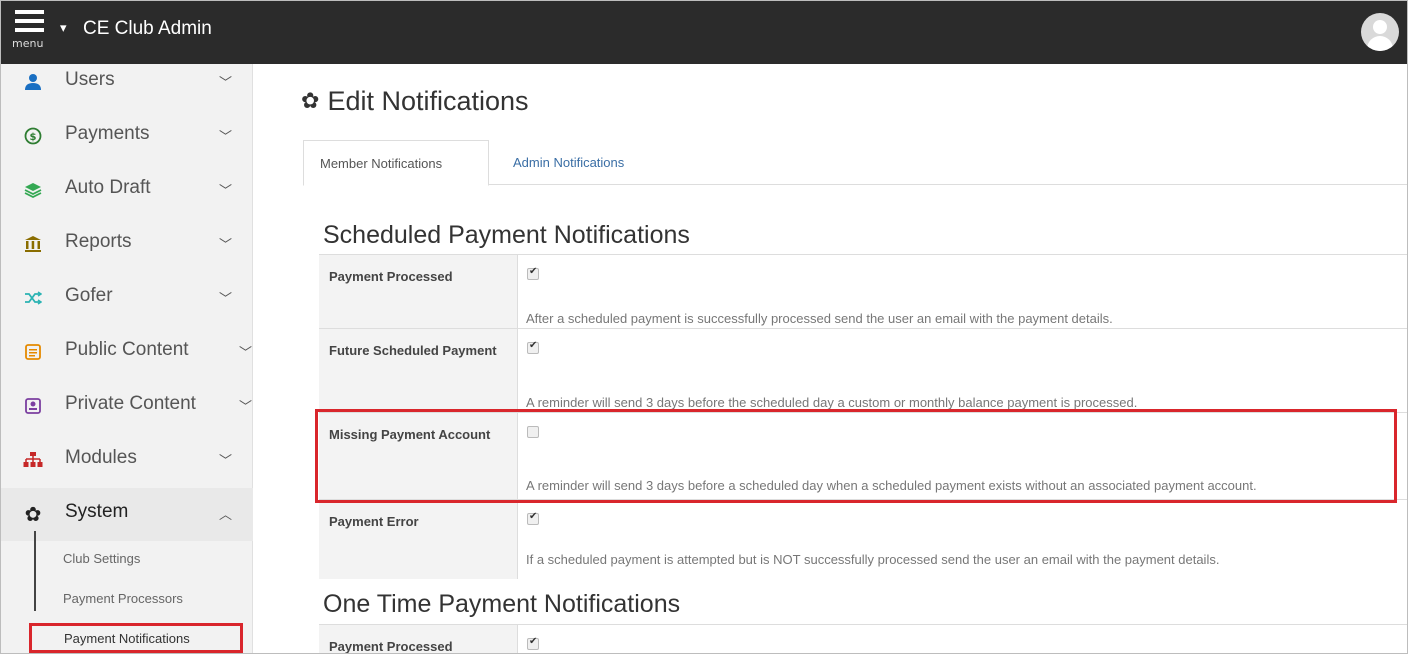  What do you see at coordinates (33, 298) in the screenshot?
I see `shuffle-icon` at bounding box center [33, 298].